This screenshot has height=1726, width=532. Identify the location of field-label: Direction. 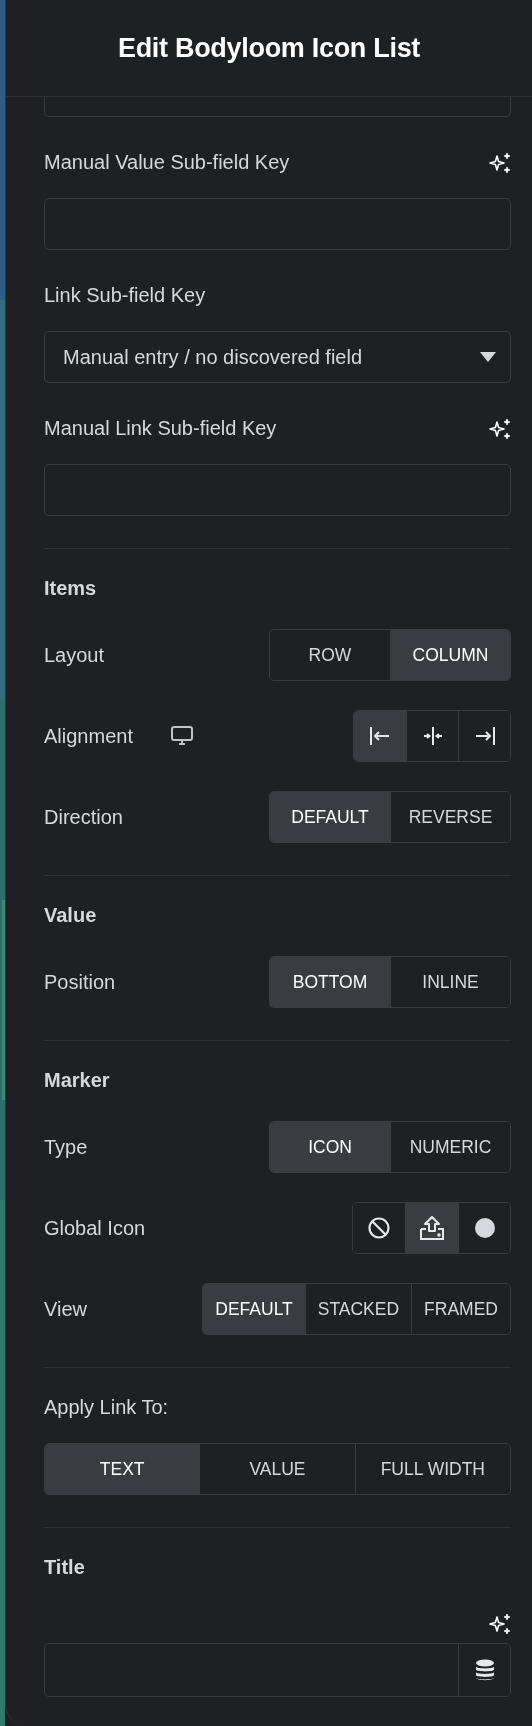
(83, 817).